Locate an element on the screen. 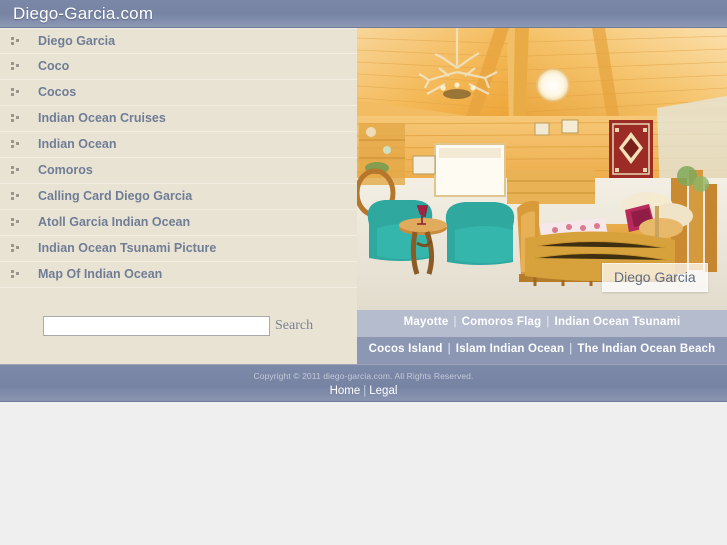  footer-link-comoros-flag: Comoros Flag is located at coordinates (502, 322).